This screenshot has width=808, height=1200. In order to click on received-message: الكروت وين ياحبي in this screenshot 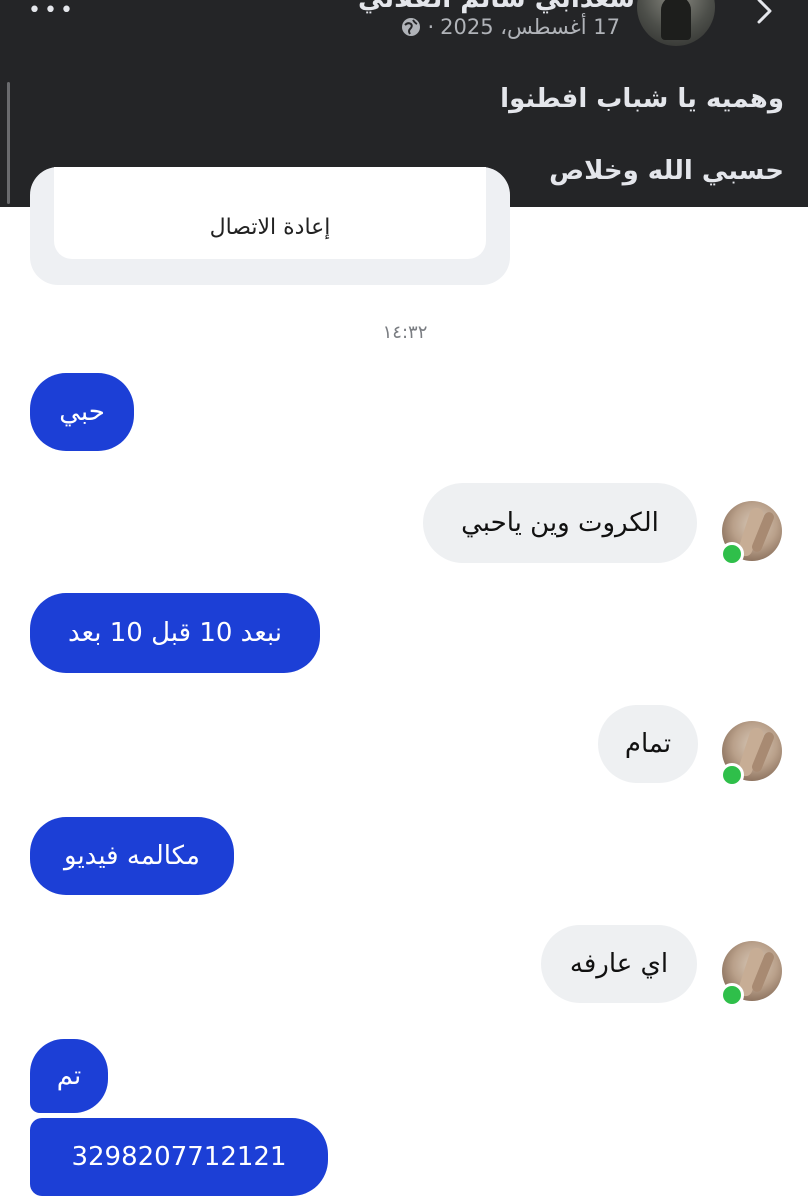, I will do `click(560, 523)`.